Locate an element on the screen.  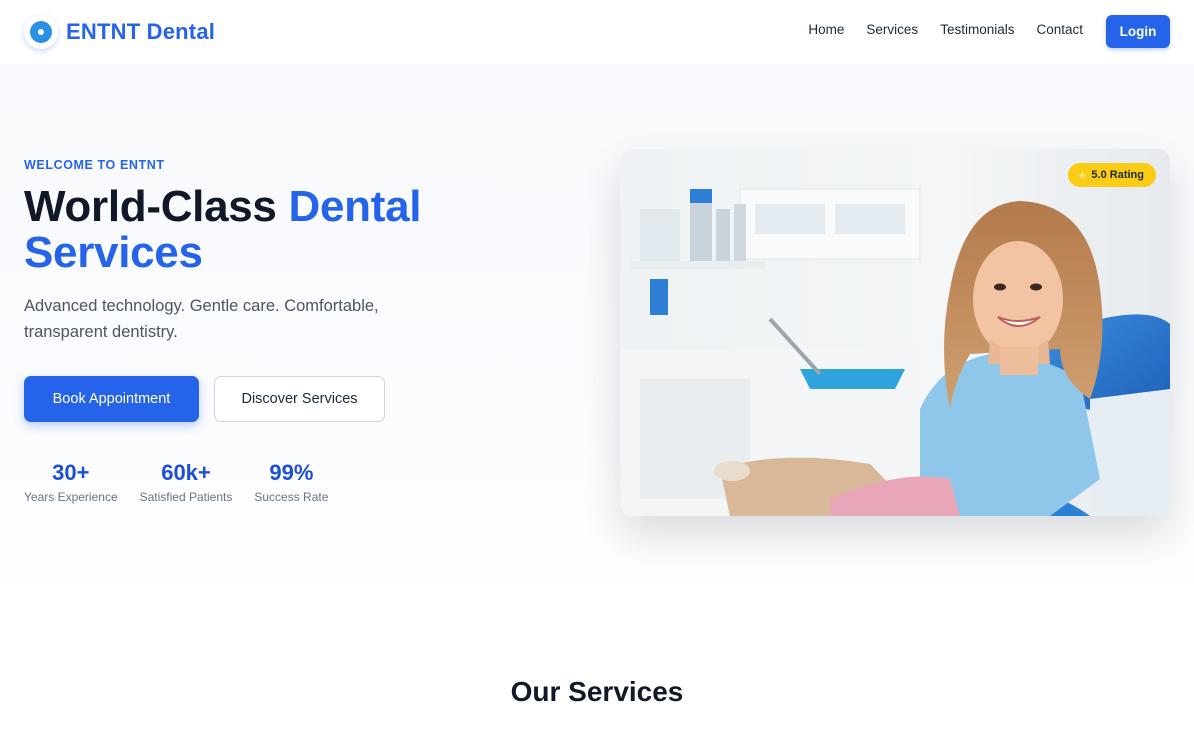
star-icon: ★ is located at coordinates (1082, 175).